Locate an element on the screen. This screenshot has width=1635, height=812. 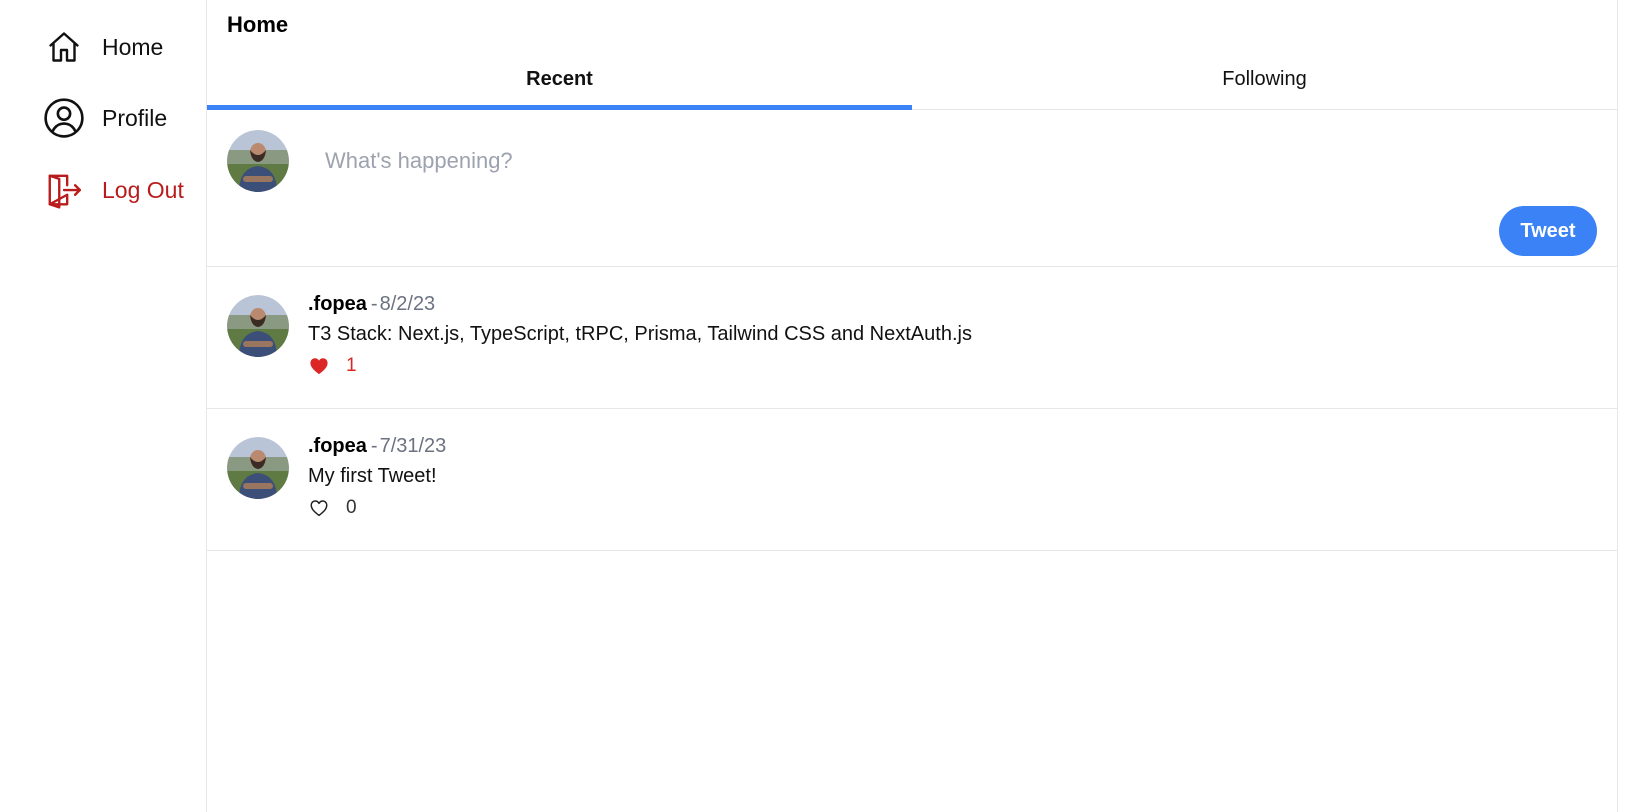
sidebar-item-label: Profile is located at coordinates (135, 117).